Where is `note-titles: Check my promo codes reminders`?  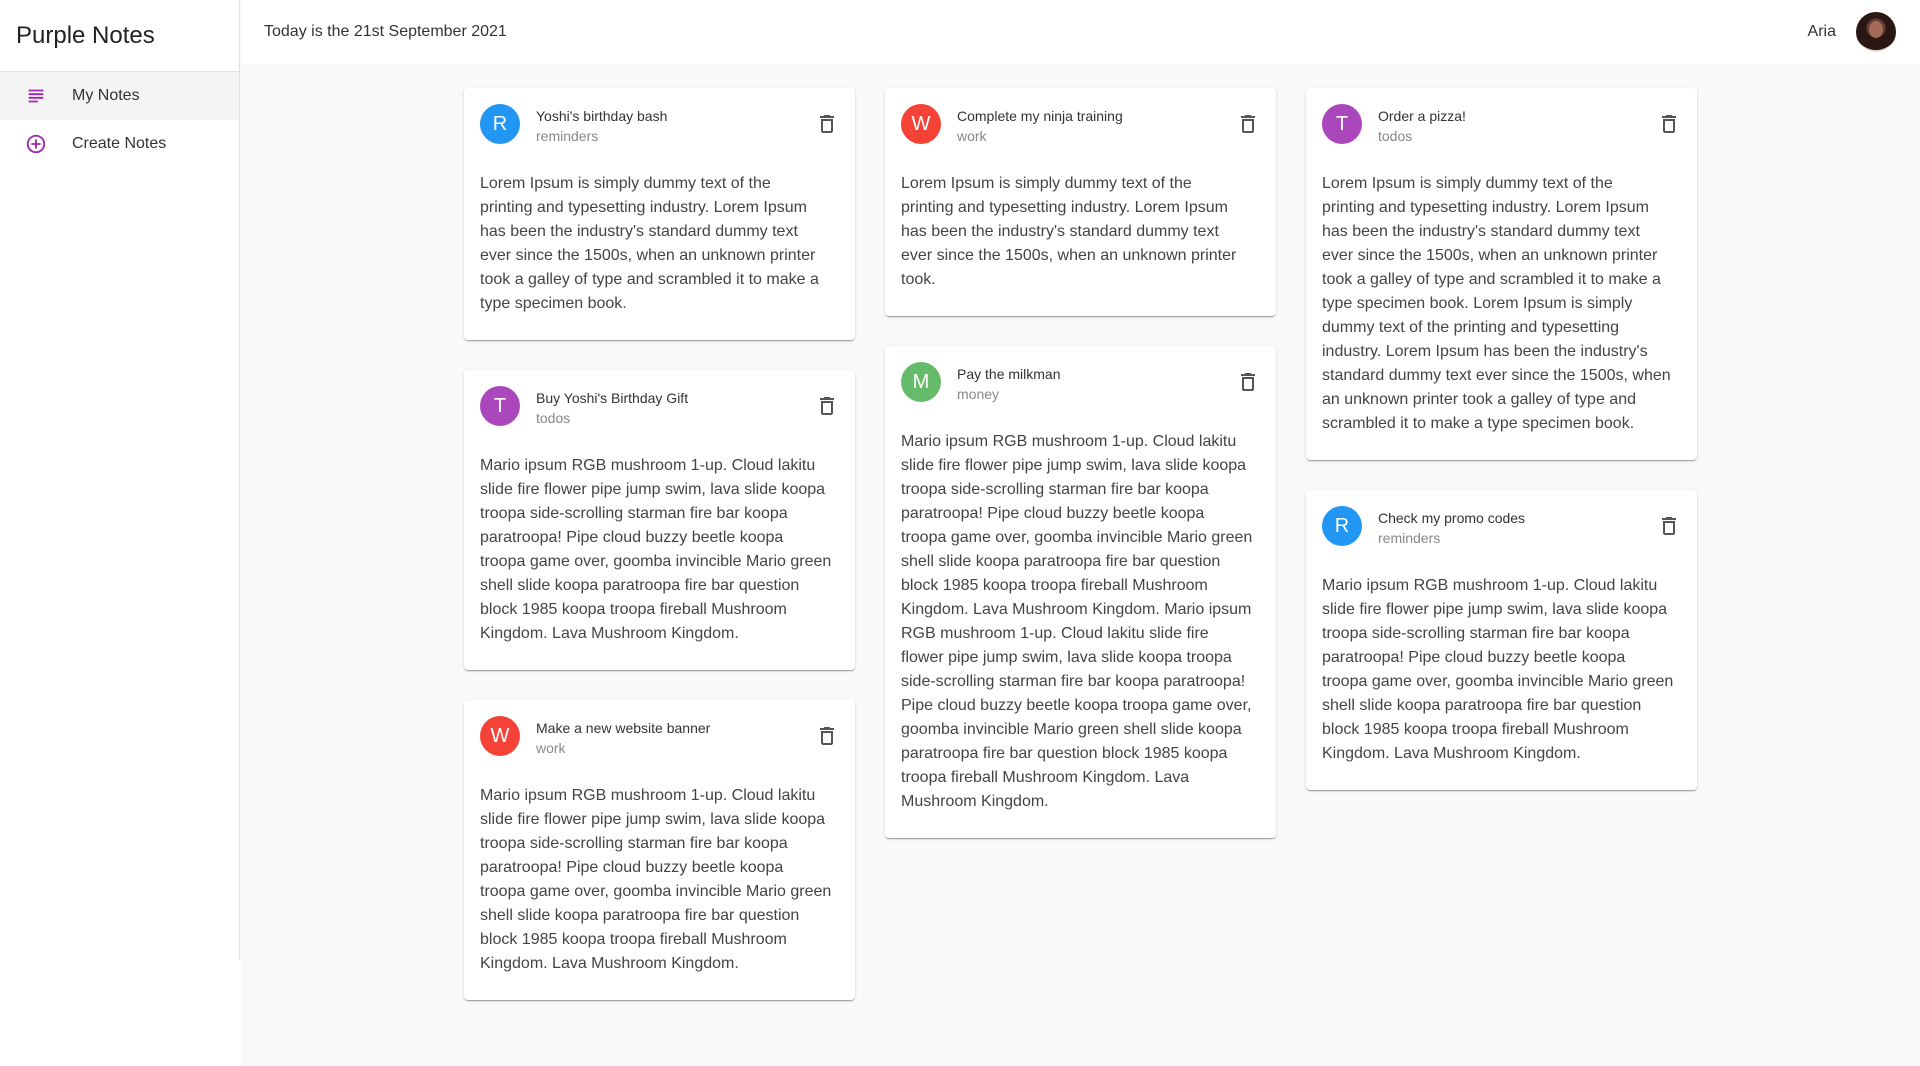 note-titles: Check my promo codes reminders is located at coordinates (1511, 527).